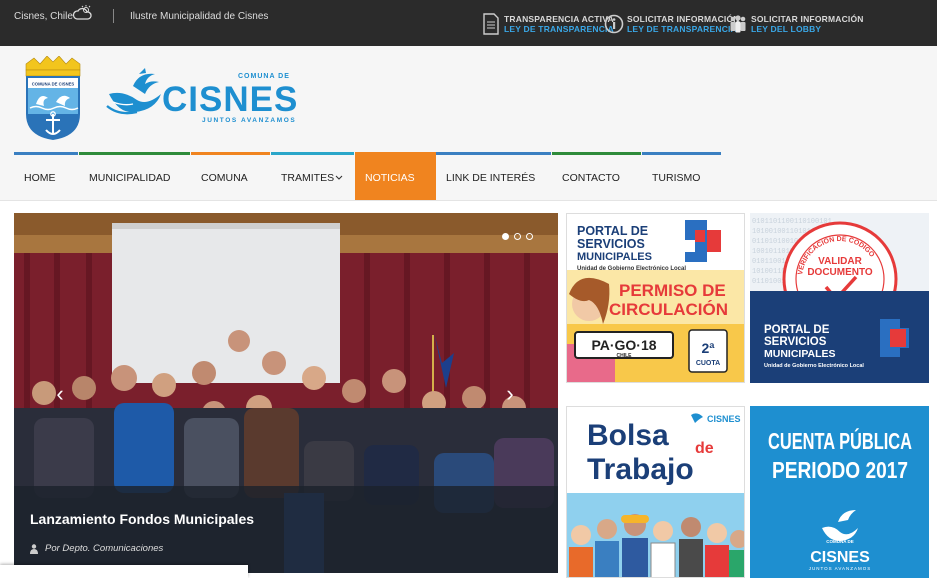 This screenshot has width=937, height=578. I want to click on divider, so click(113, 16).